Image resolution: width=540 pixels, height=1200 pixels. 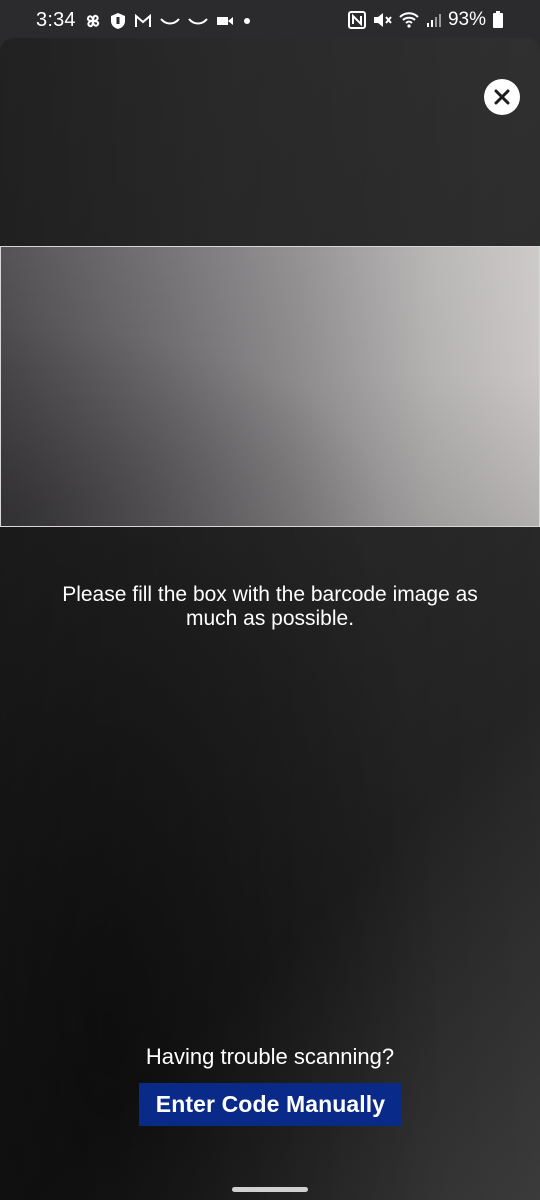 I want to click on shield-icon, so click(x=118, y=21).